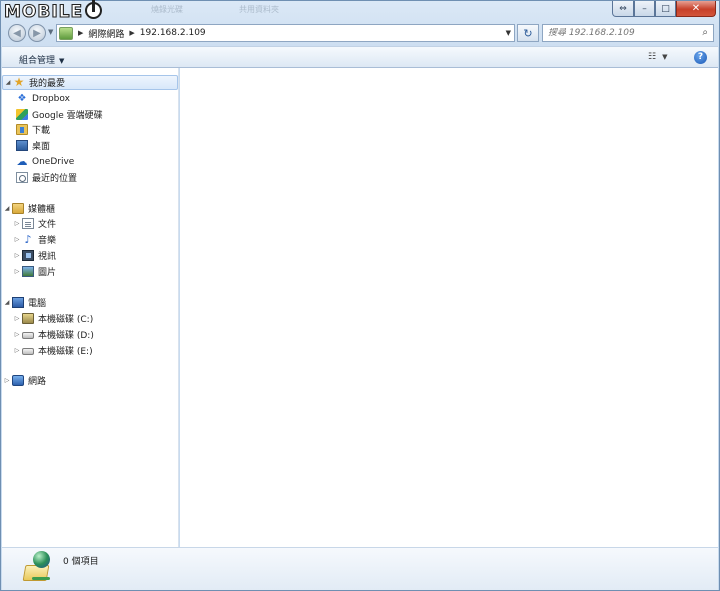 This screenshot has height=591, width=720. Describe the element at coordinates (66, 336) in the screenshot. I see `tree-item-label: 本機磁碟 (D:)` at that location.